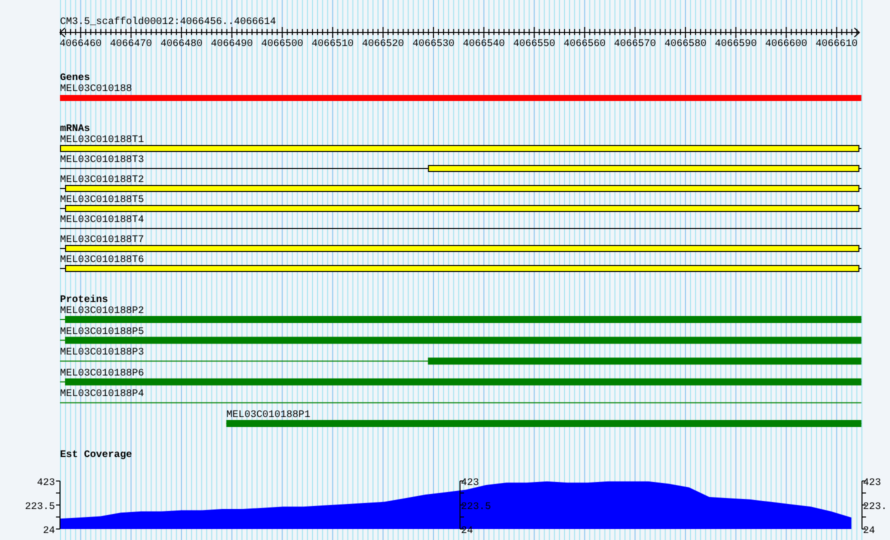 This screenshot has width=890, height=540. What do you see at coordinates (685, 44) in the screenshot?
I see `ruler-tick-label: 4066580` at bounding box center [685, 44].